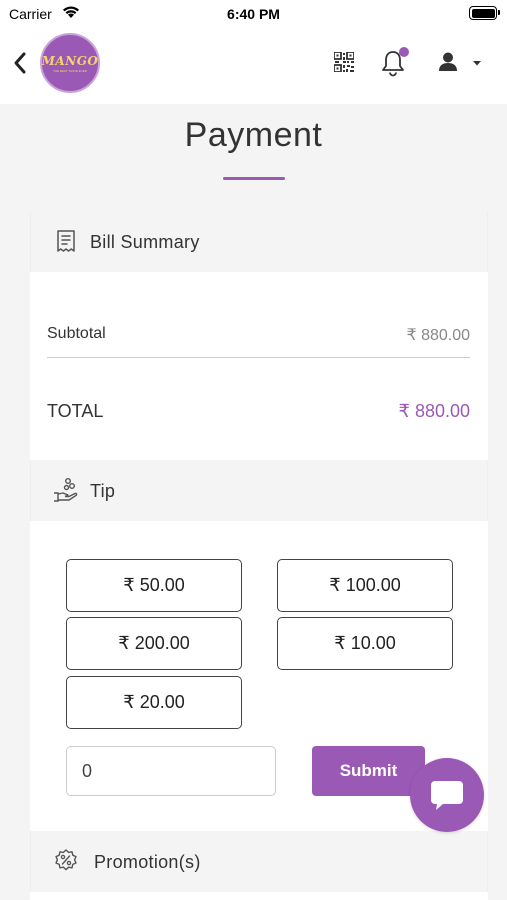 Image resolution: width=507 pixels, height=900 pixels. I want to click on status-bar: Carrier 6:40 PM, so click(253, 14).